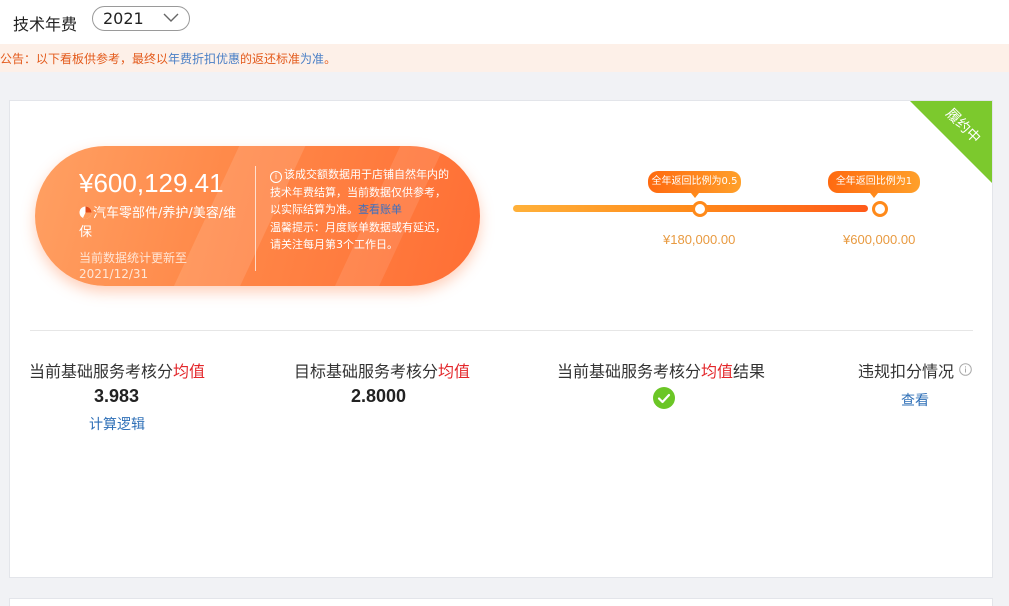 This screenshot has width=1009, height=606. I want to click on info-icon: i, so click(276, 177).